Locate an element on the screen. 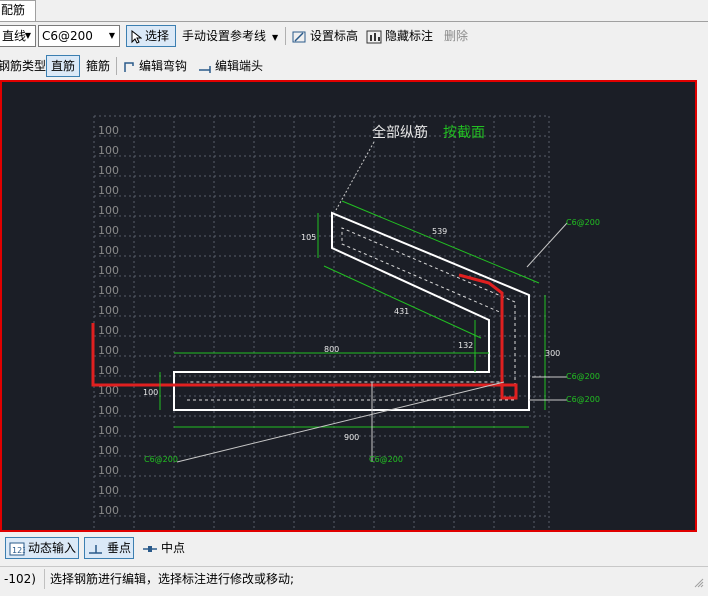 The image size is (708, 596). select-button: 选择 is located at coordinates (151, 36).